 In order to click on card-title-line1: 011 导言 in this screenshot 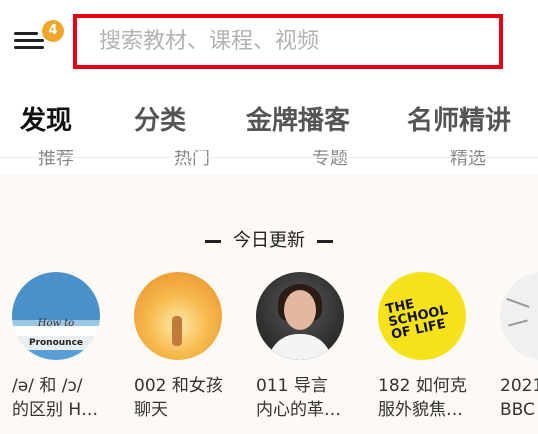, I will do `click(292, 386)`.